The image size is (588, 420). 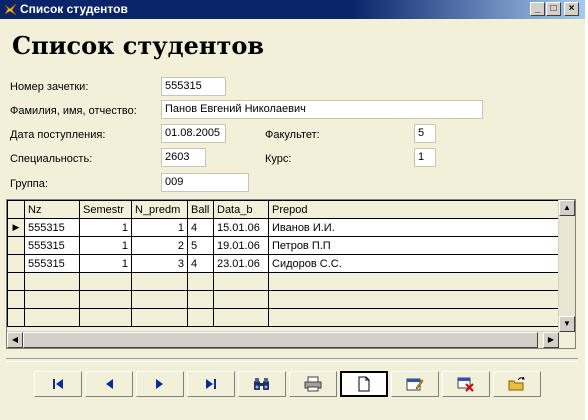 I want to click on next-record-button, so click(x=160, y=384).